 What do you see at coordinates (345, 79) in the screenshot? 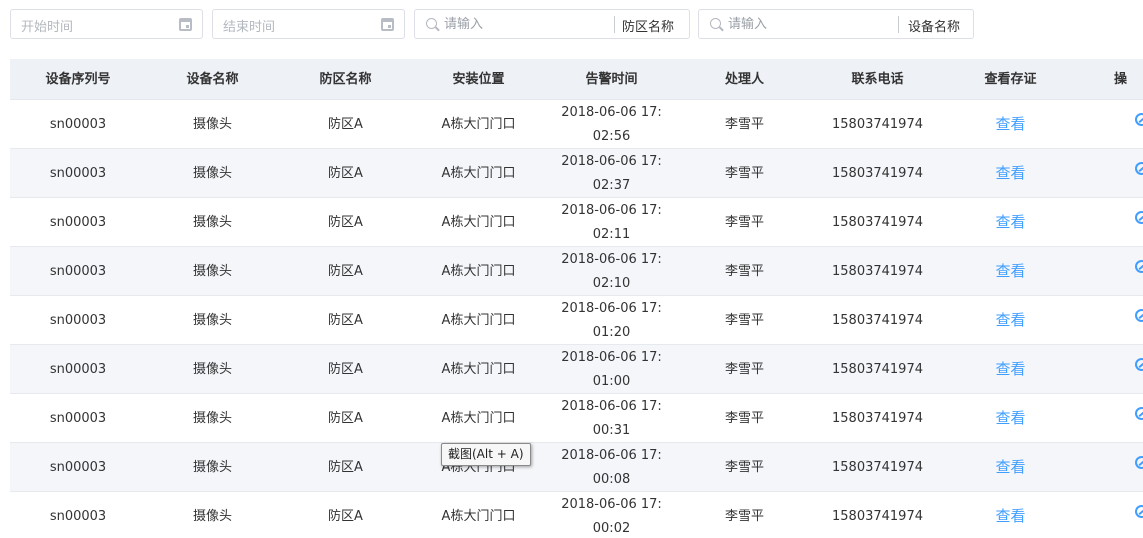
I see `header-zone-name: 防区名称` at bounding box center [345, 79].